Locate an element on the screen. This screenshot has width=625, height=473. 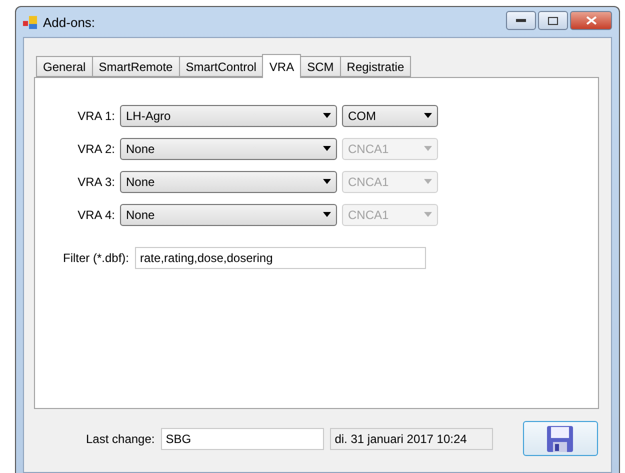
close-icon is located at coordinates (591, 20).